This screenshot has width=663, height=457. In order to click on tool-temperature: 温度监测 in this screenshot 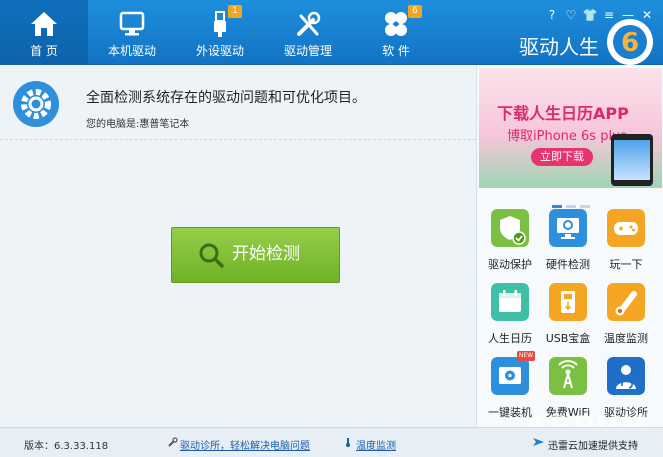, I will do `click(626, 316)`.